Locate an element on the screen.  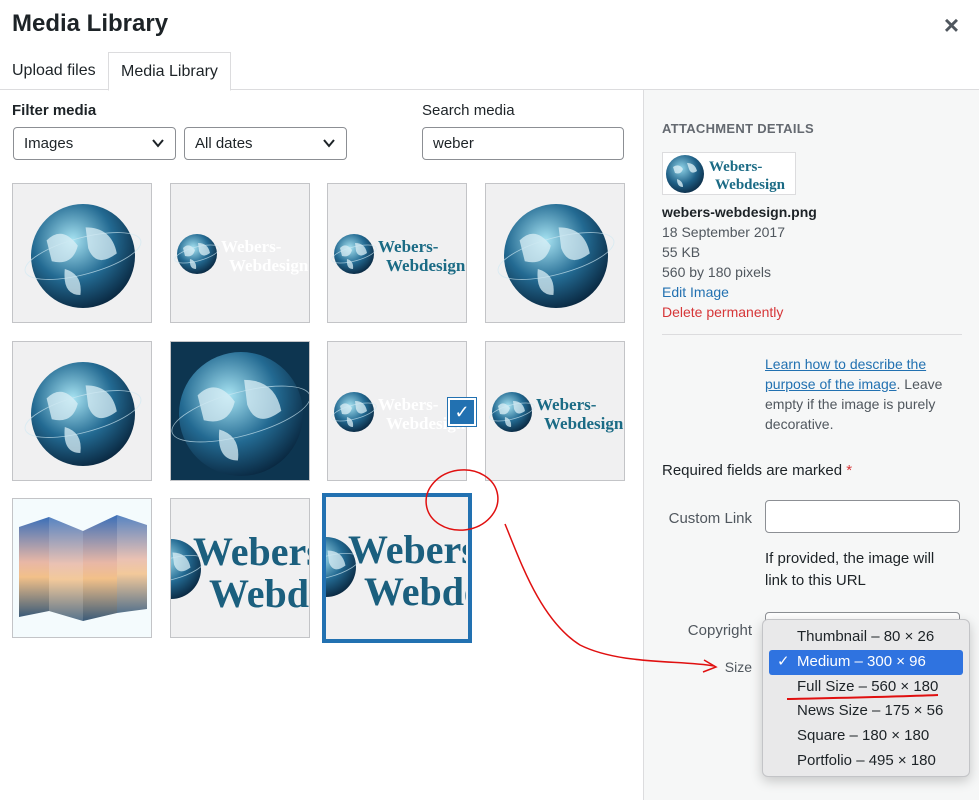
preview-logo-line2: Webdesign is located at coordinates (750, 185).